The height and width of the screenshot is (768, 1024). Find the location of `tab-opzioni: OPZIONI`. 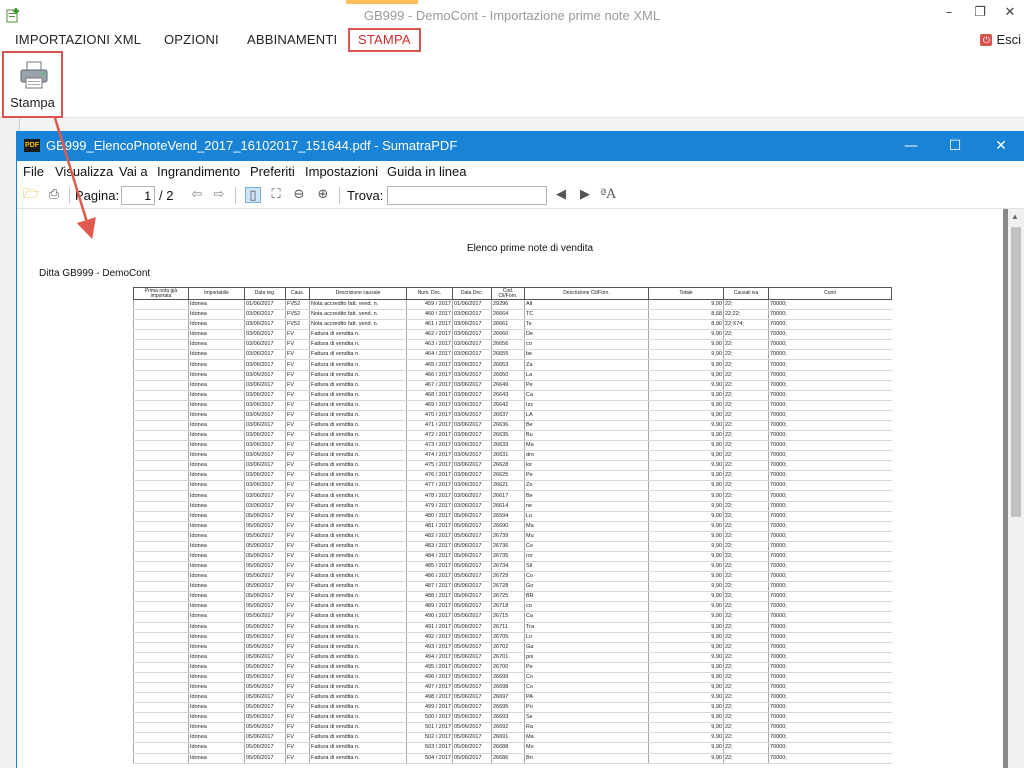

tab-opzioni: OPZIONI is located at coordinates (191, 40).